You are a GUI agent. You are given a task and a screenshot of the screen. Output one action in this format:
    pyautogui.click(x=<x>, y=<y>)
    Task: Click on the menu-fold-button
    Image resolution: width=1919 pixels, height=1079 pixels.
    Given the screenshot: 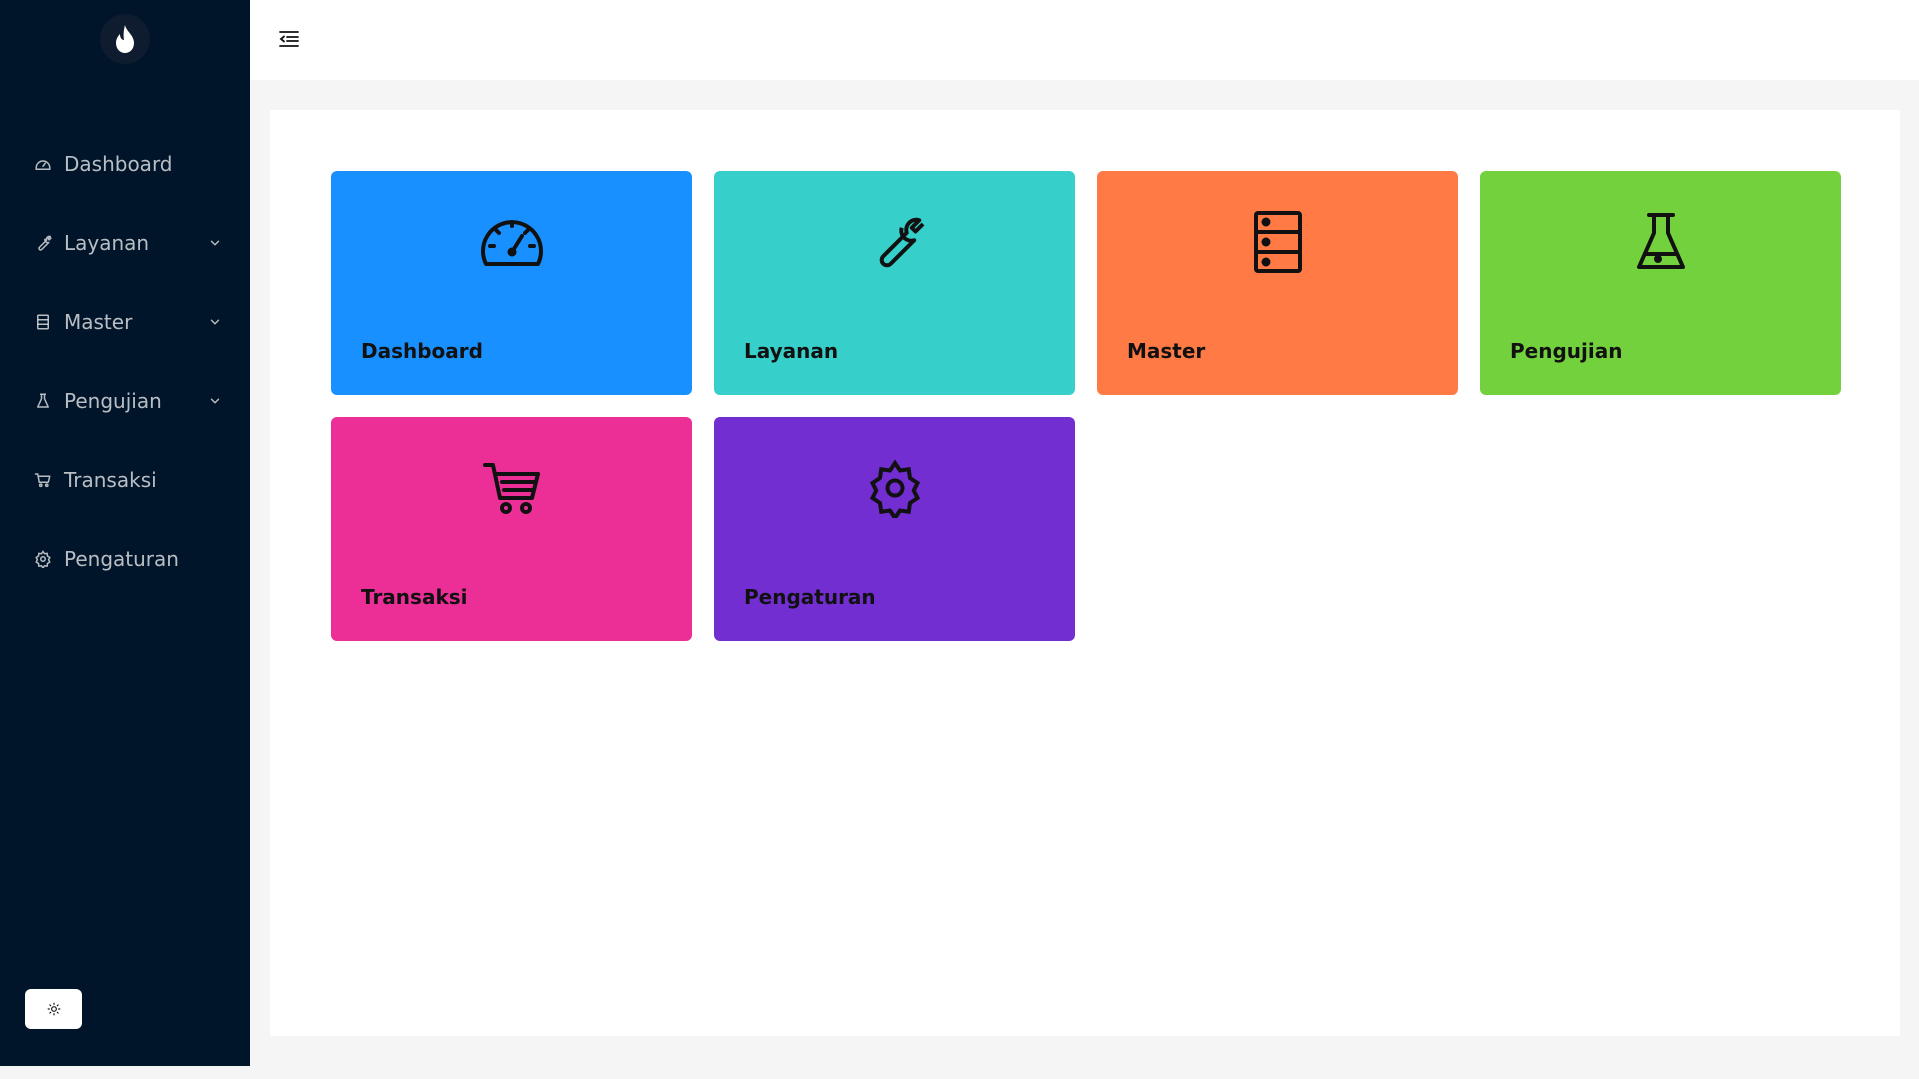 What is the action you would take?
    pyautogui.click(x=289, y=39)
    